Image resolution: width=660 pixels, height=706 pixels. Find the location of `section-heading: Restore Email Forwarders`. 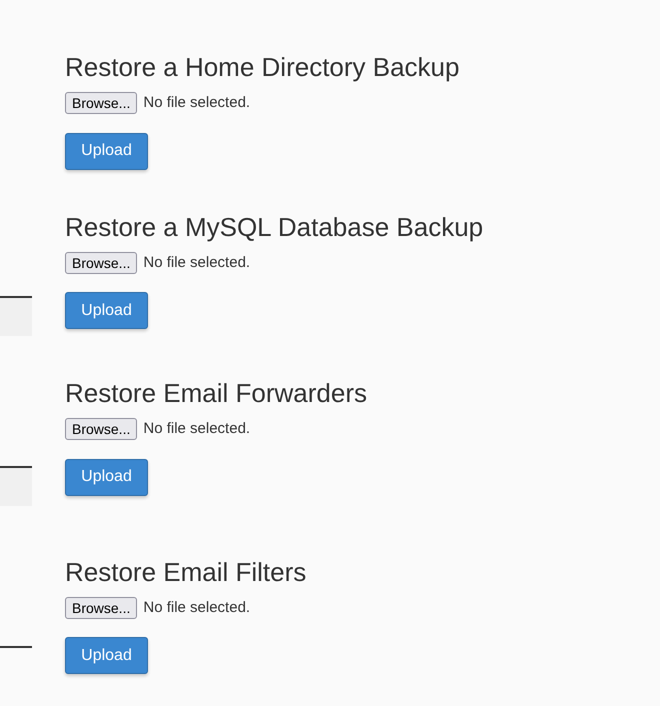

section-heading: Restore Email Forwarders is located at coordinates (216, 393).